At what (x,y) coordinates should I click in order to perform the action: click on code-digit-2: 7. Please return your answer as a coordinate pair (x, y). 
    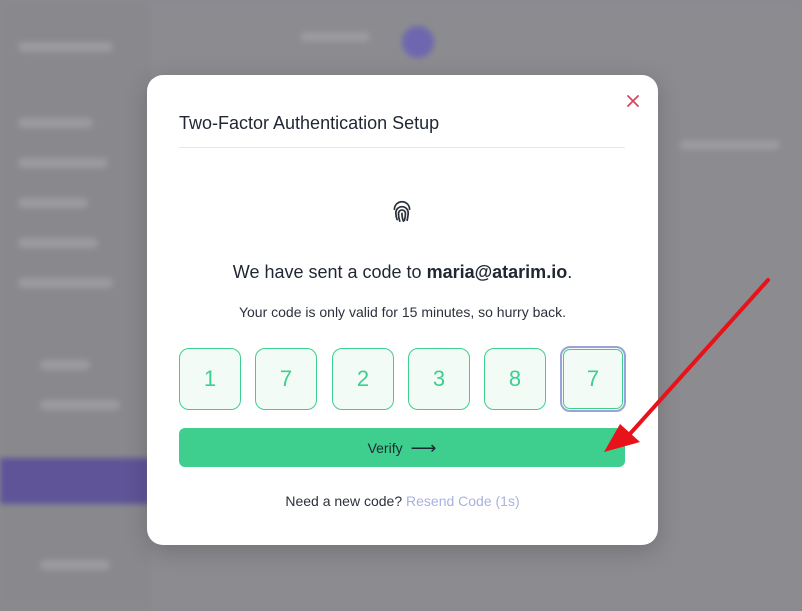
    Looking at the image, I should click on (286, 379).